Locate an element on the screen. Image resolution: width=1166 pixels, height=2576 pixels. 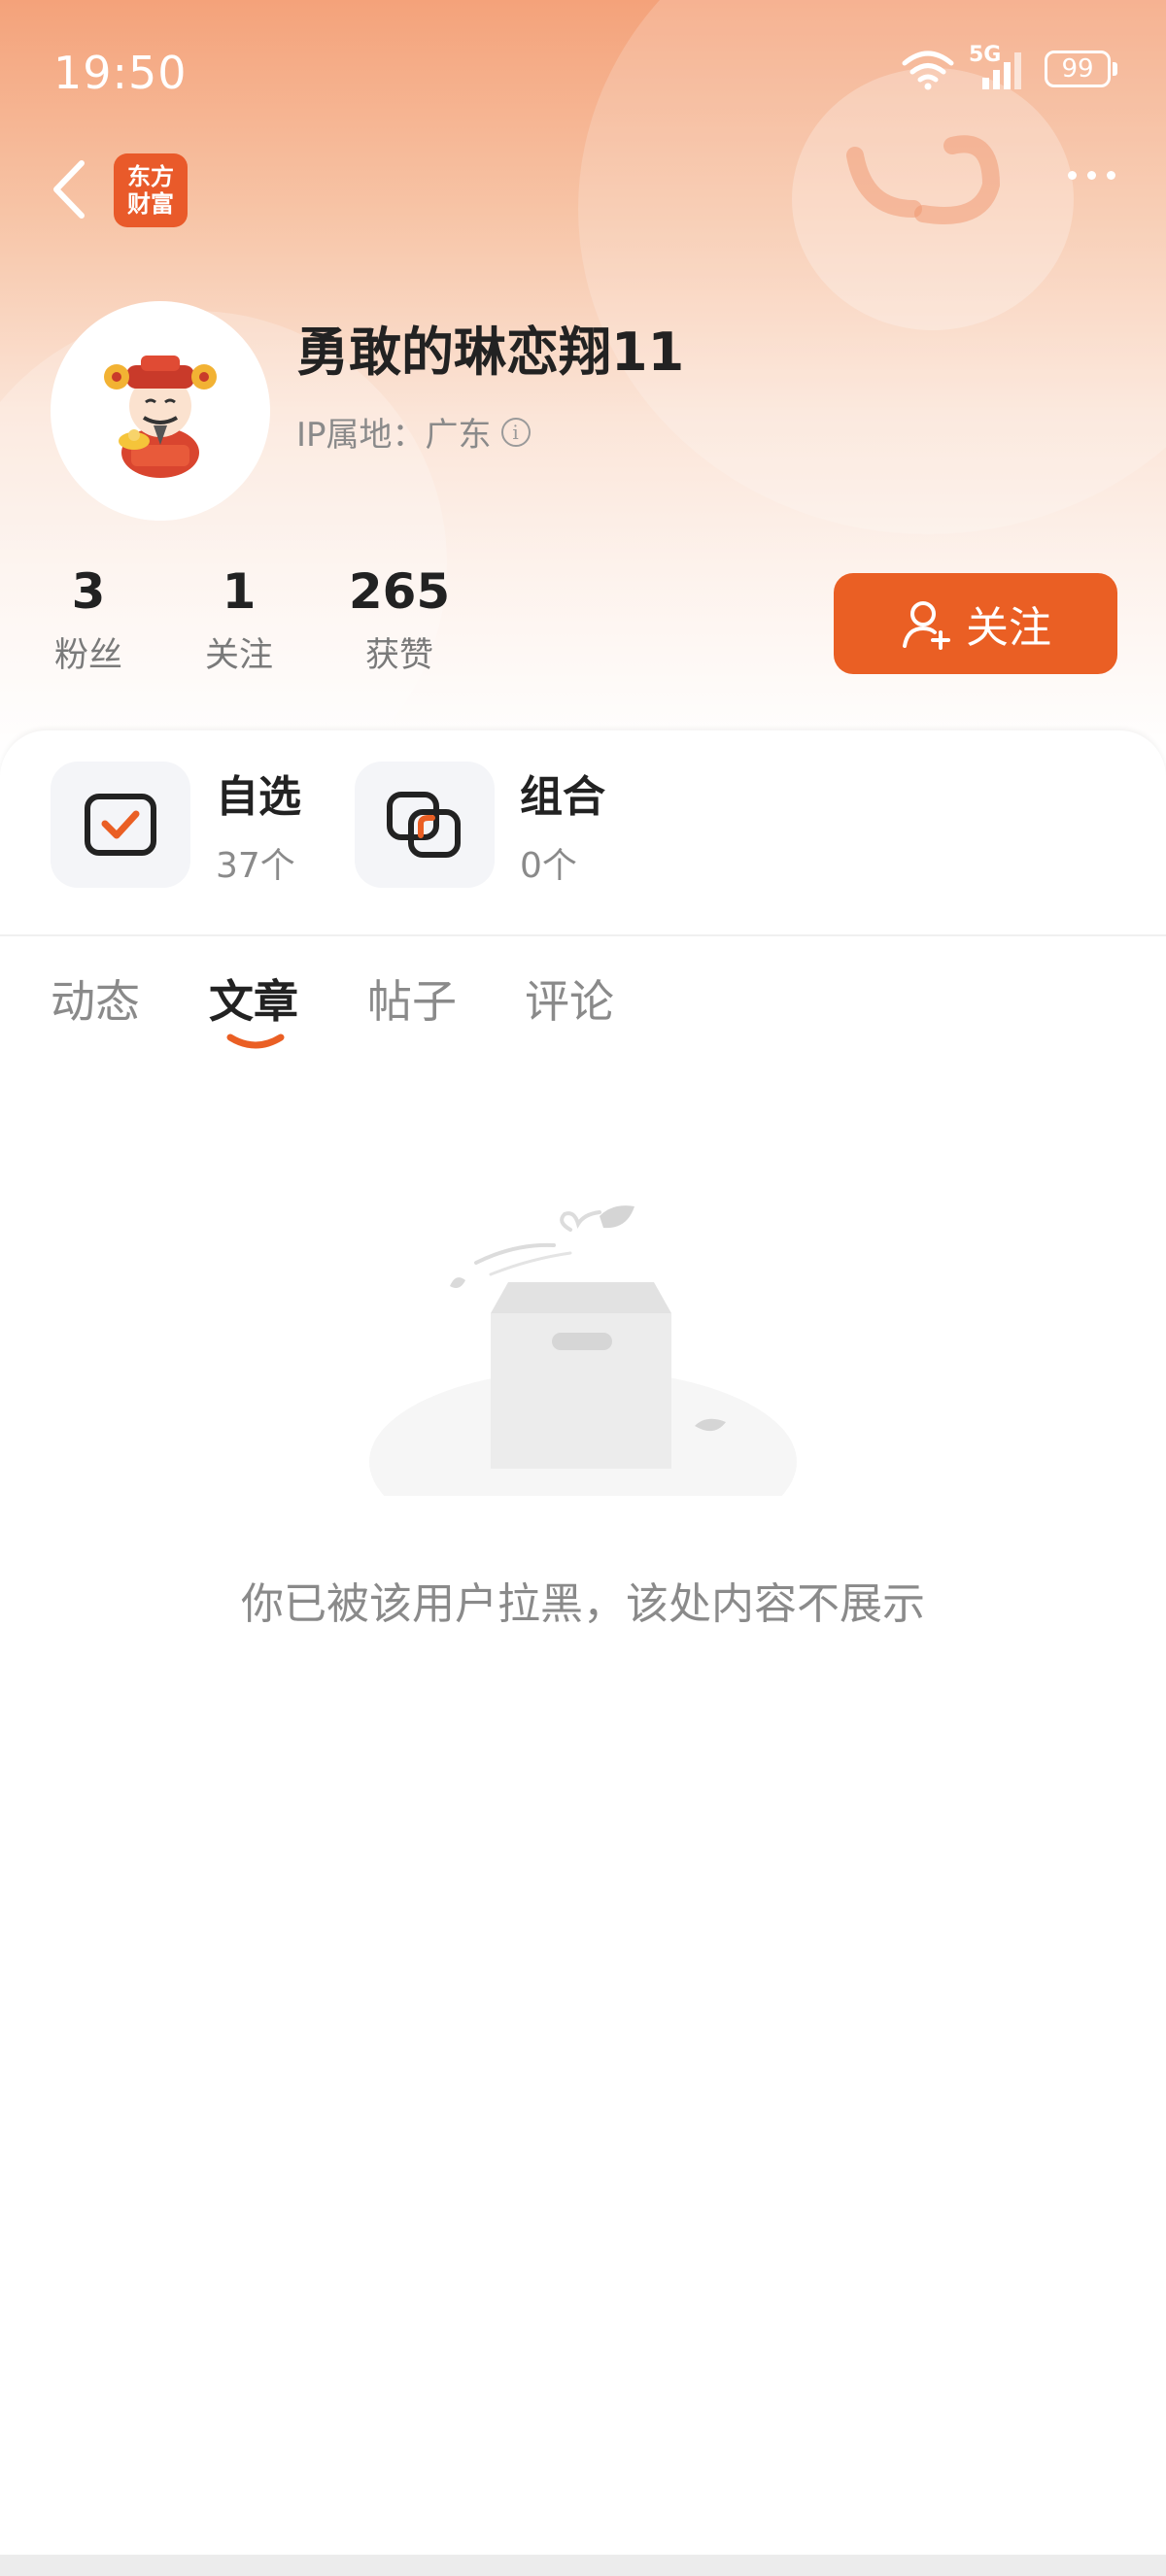
ip-location-label: IP属地：广东 is located at coordinates (394, 435).